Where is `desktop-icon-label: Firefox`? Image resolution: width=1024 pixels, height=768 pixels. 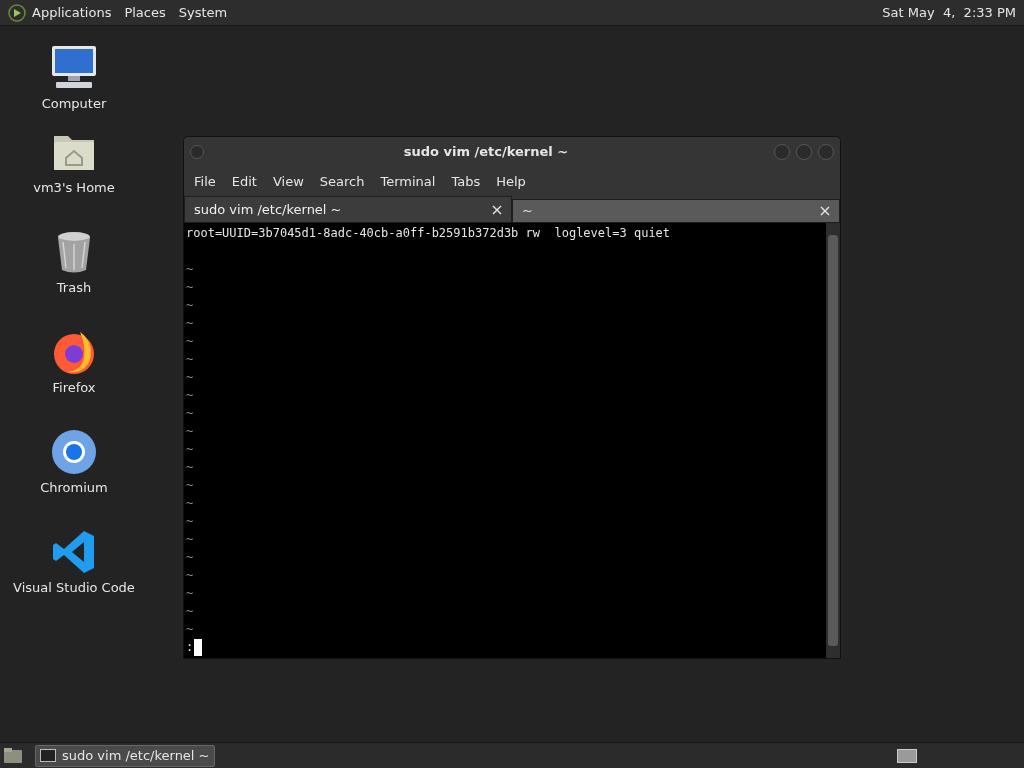 desktop-icon-label: Firefox is located at coordinates (74, 388).